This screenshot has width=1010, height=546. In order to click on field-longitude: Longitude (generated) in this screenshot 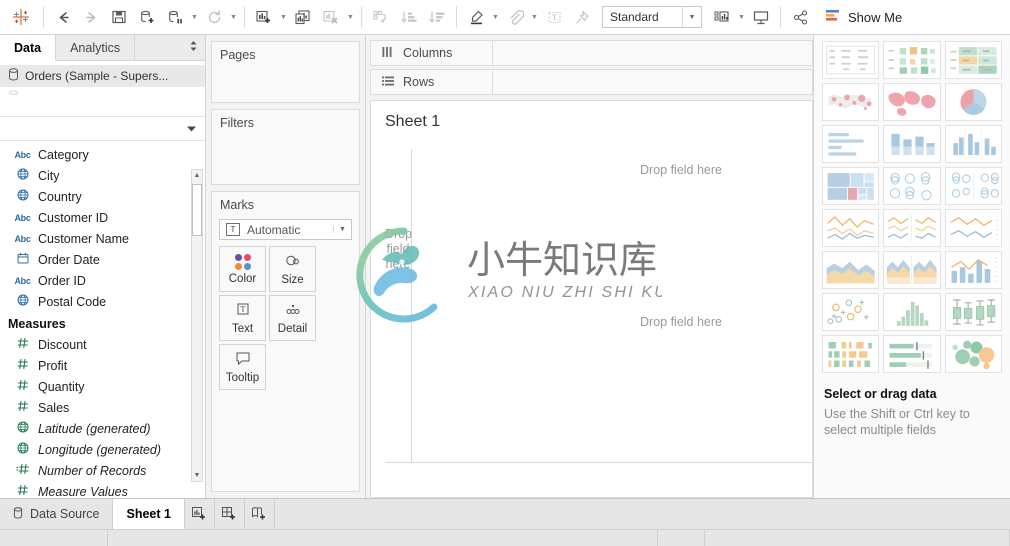, I will do `click(102, 449)`.